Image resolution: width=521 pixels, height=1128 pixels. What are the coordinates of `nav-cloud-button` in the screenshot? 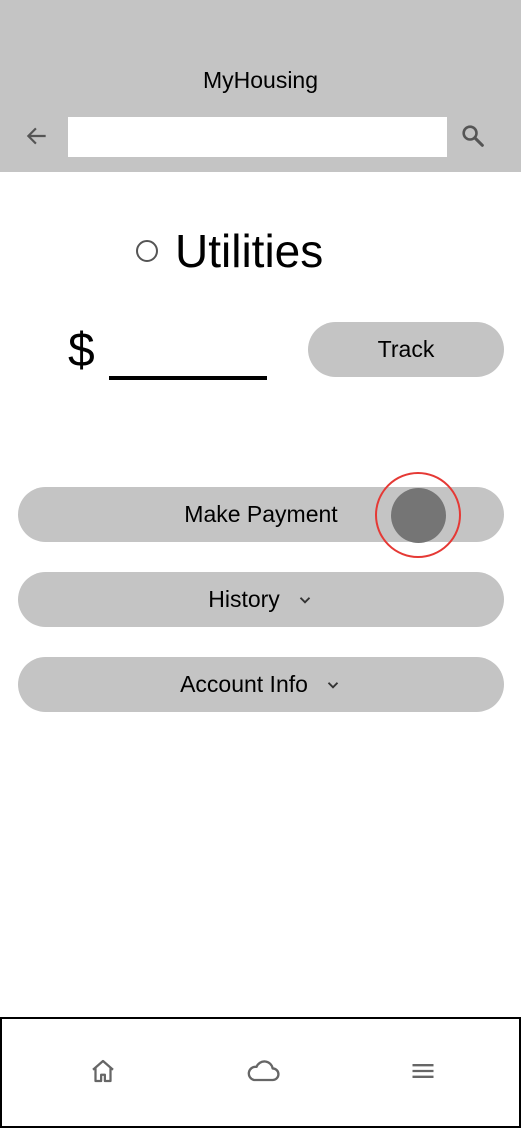 It's located at (263, 1073).